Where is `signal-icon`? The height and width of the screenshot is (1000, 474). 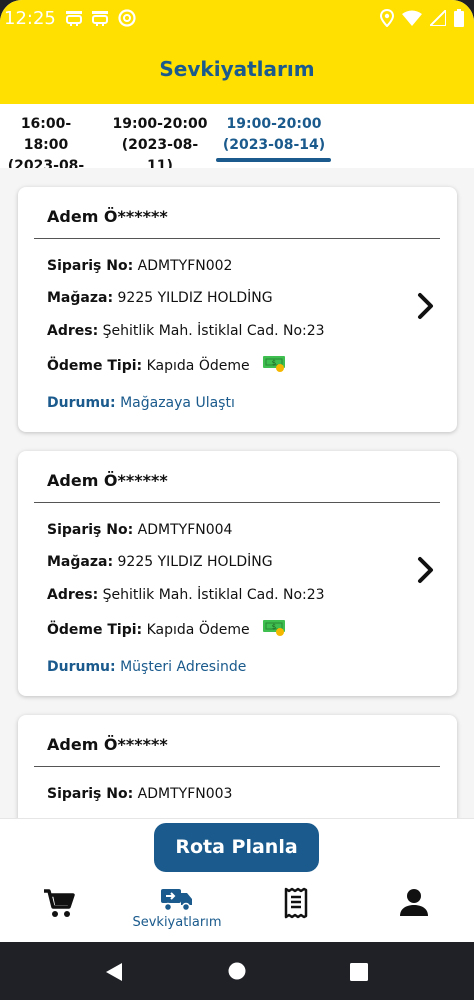 signal-icon is located at coordinates (438, 18).